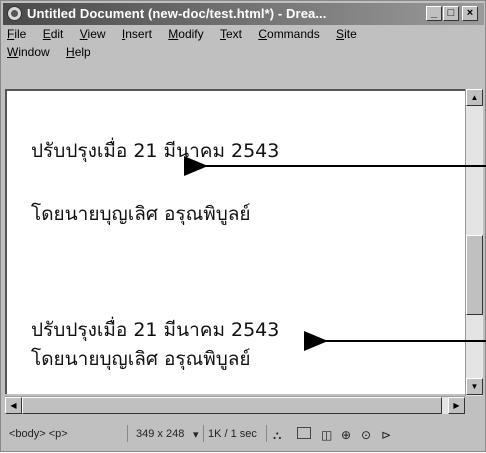 The width and height of the screenshot is (486, 453). Describe the element at coordinates (474, 275) in the screenshot. I see `vertical-scroll-thumb` at that location.